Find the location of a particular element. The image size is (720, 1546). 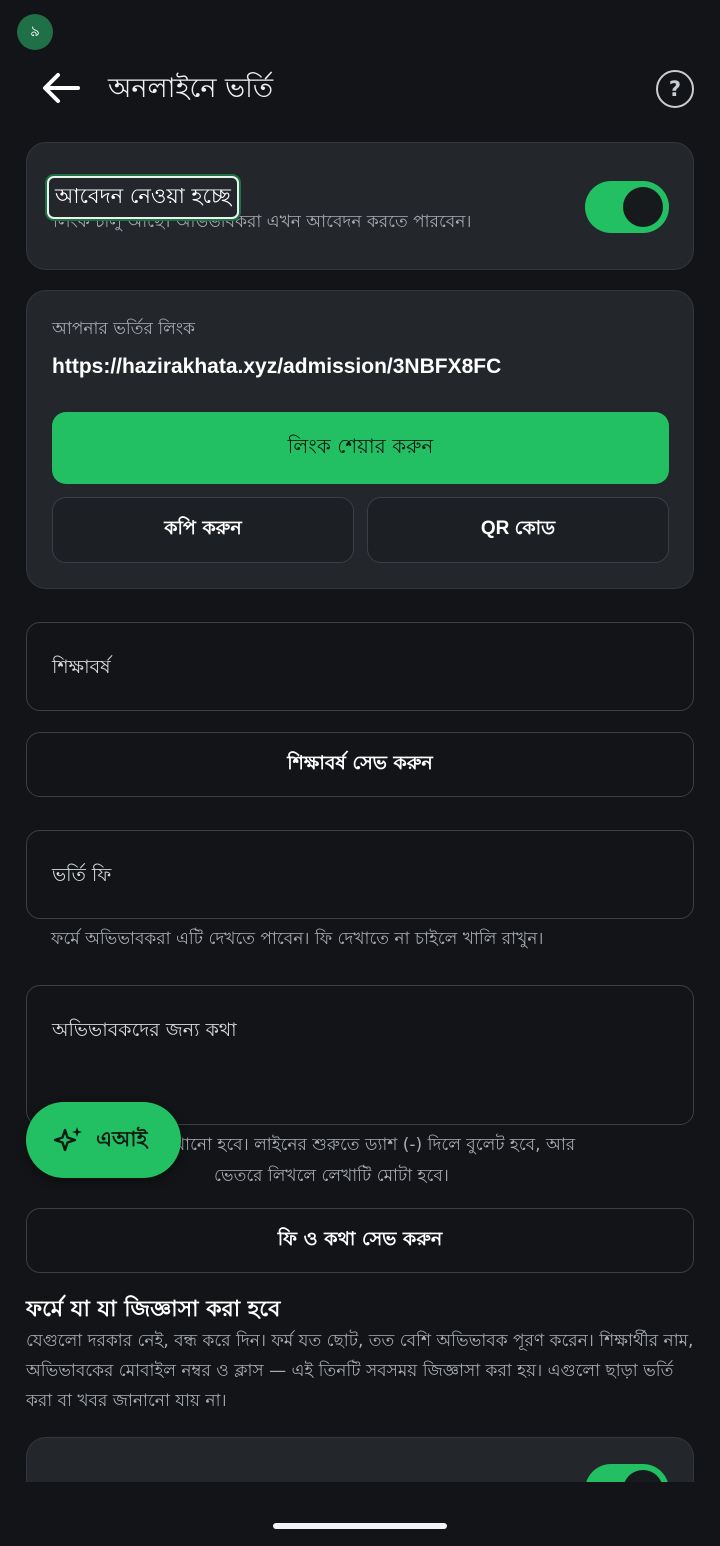

academic-year-field: শিক্ষাবর্ষ is located at coordinates (360, 666).